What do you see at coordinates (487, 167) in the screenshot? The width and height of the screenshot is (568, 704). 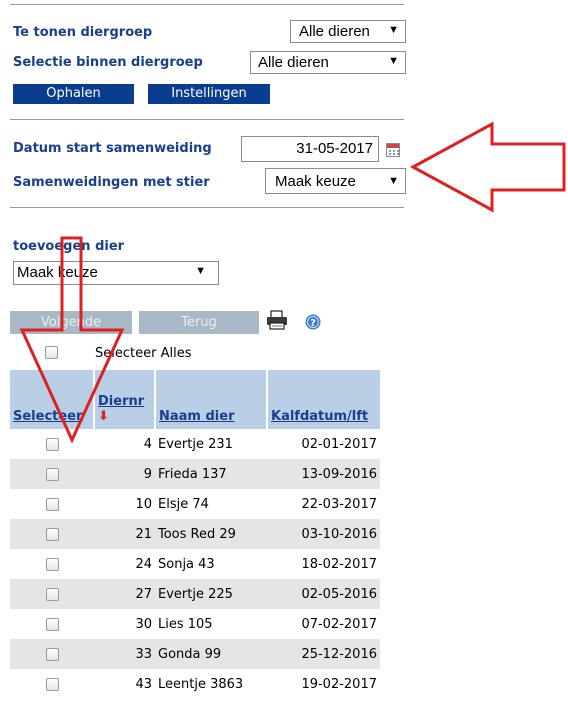 I see `arrow-left-annotation` at bounding box center [487, 167].